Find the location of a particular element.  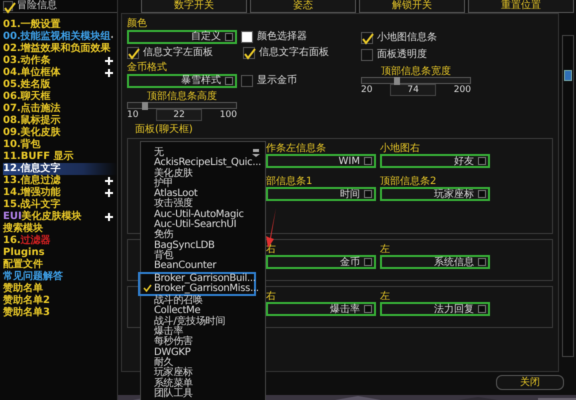

dropdown: 好友 is located at coordinates (435, 161).